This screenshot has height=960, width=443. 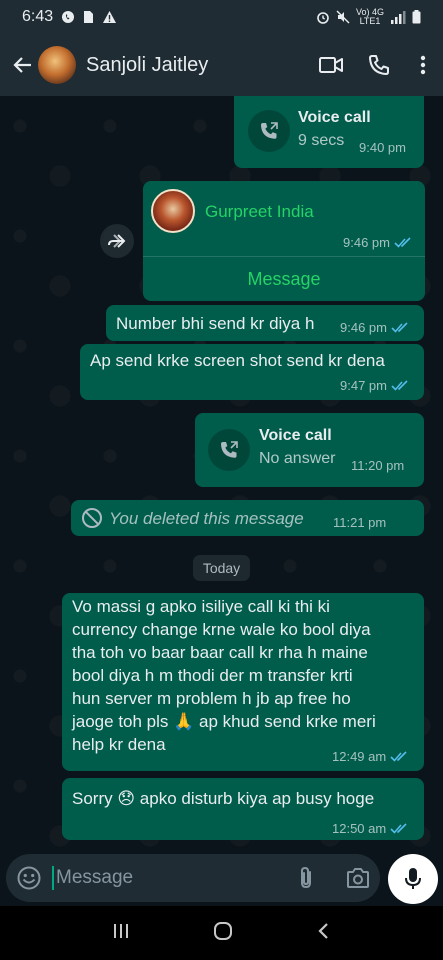 I want to click on call-status: No answer, so click(x=297, y=458).